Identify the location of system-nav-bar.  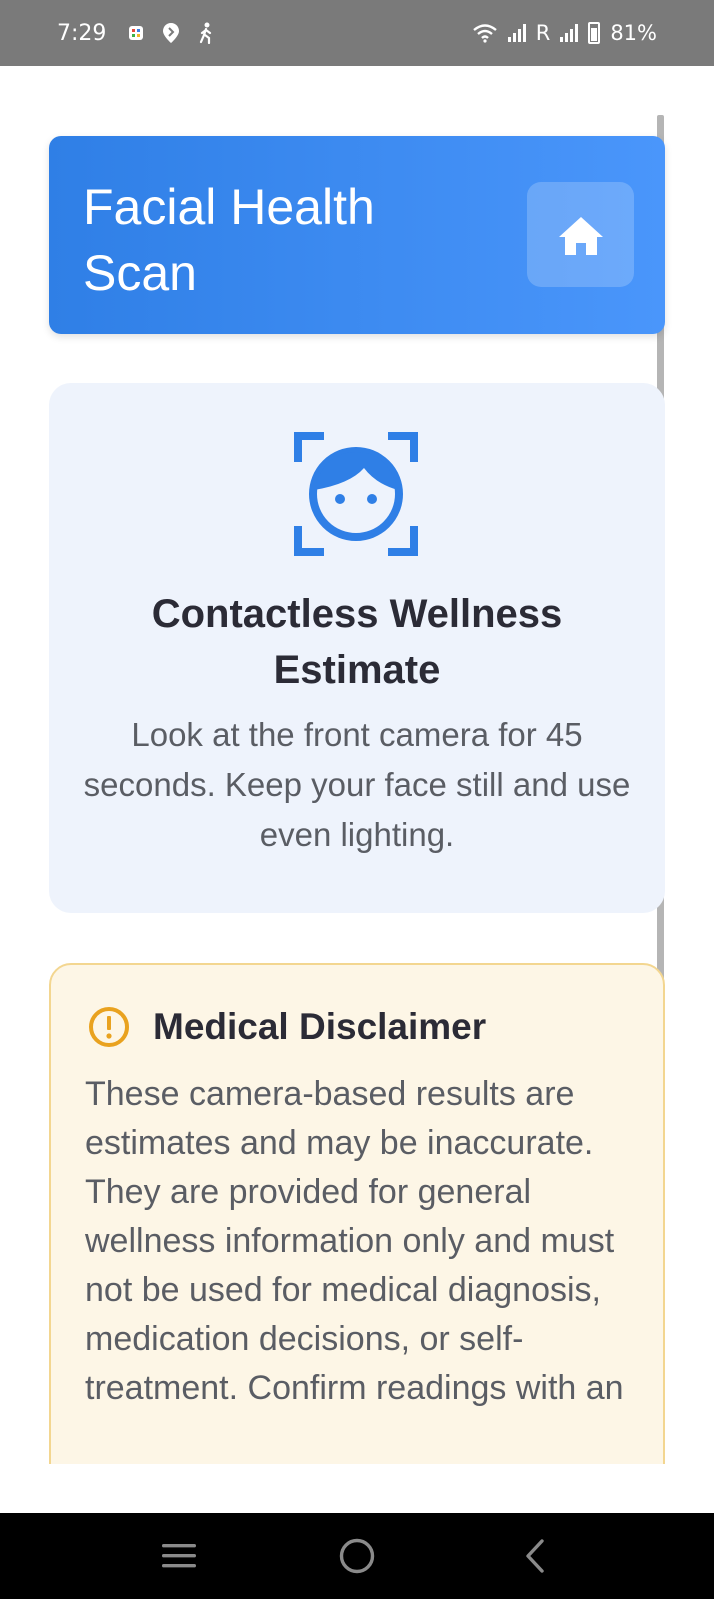
(357, 1556).